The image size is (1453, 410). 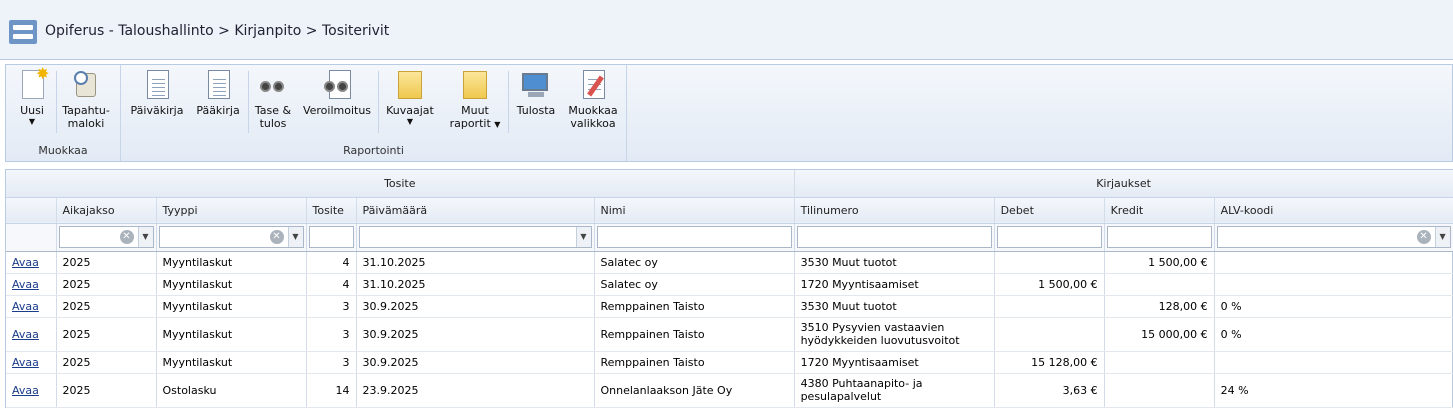 I want to click on tax-return-button: Veroilmoitus, so click(x=337, y=93).